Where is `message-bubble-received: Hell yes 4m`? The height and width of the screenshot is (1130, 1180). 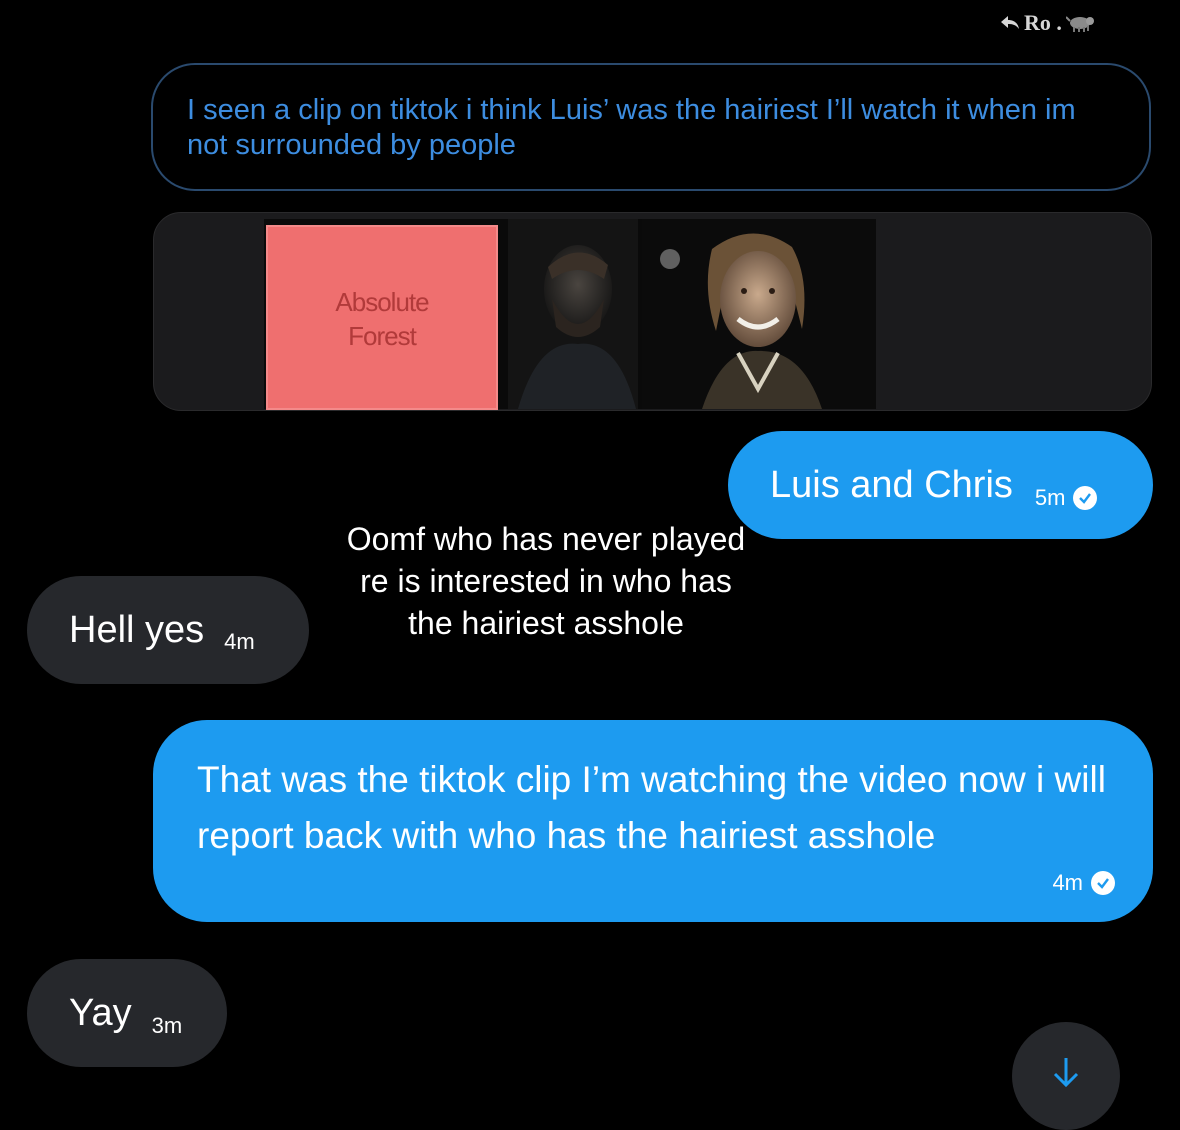
message-bubble-received: Hell yes 4m is located at coordinates (168, 630).